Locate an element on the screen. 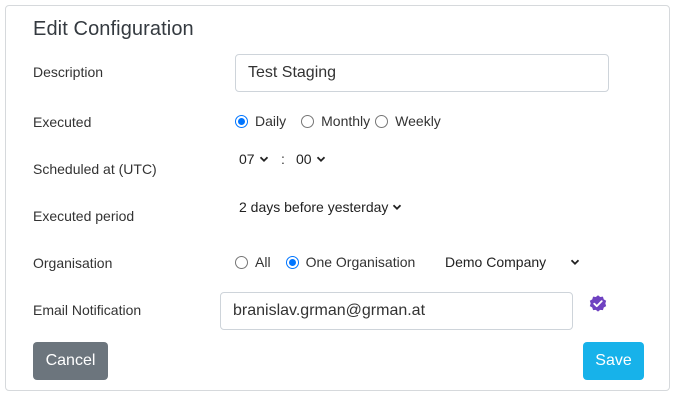  executed-option-monthly: Monthly is located at coordinates (335, 121).